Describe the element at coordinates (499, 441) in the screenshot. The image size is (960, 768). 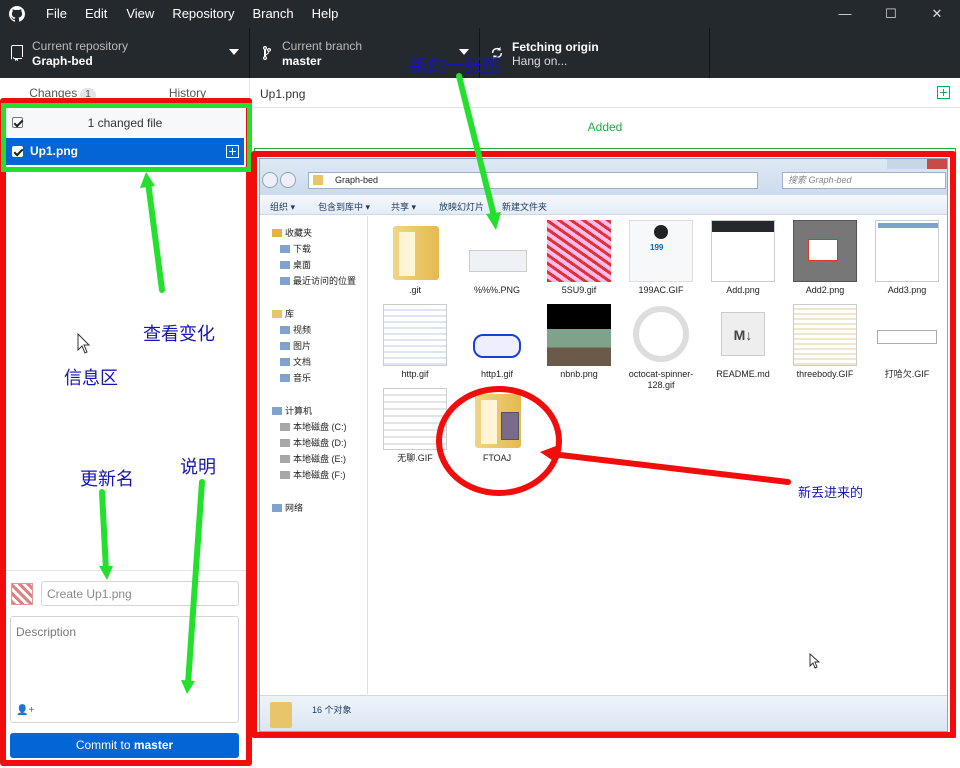
I see `annotation-circle-new-file` at that location.